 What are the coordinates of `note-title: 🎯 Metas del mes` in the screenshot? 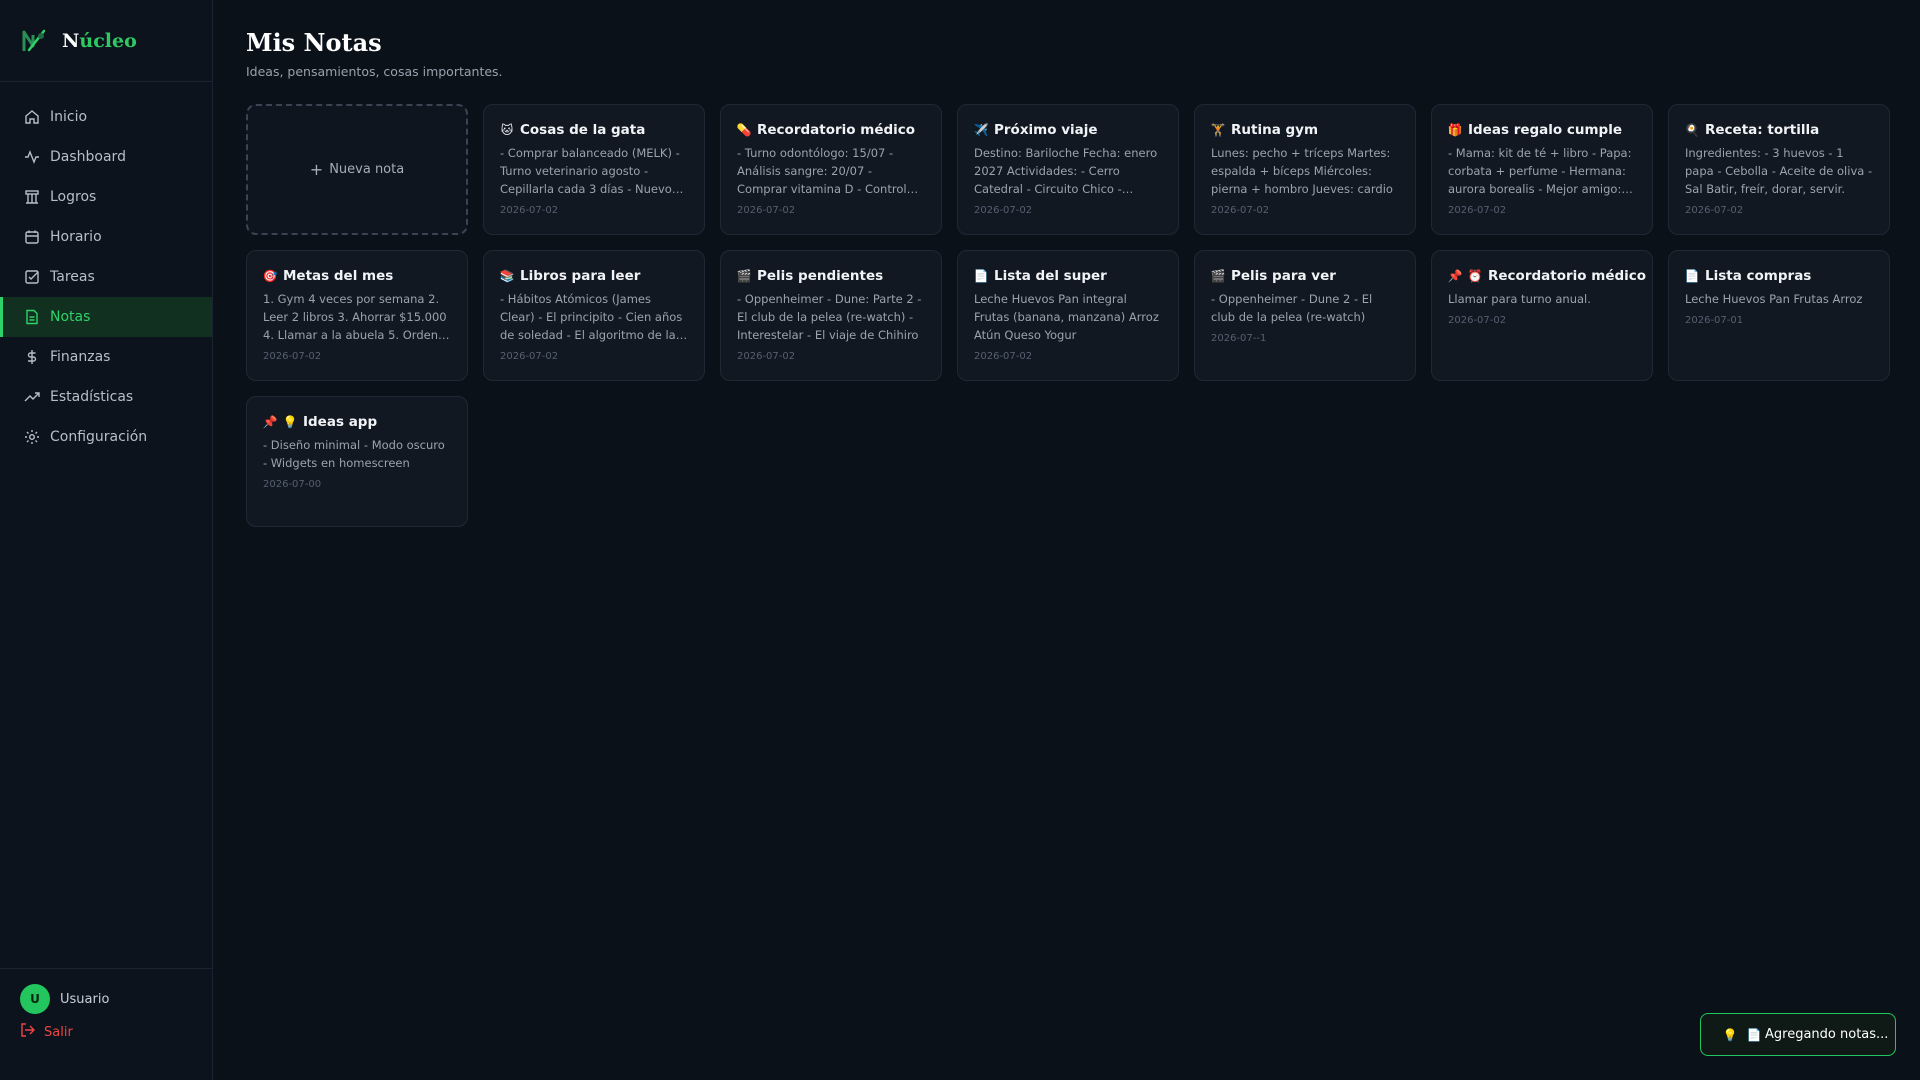 It's located at (357, 276).